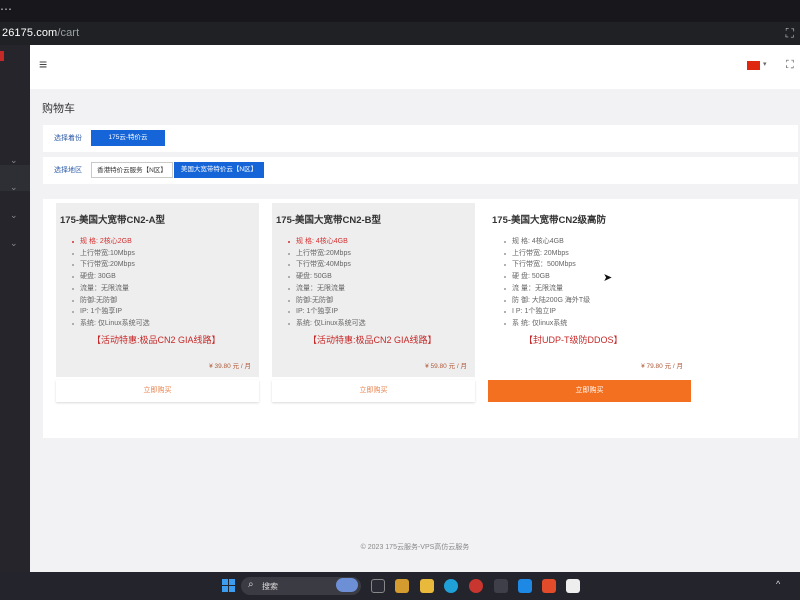 The height and width of the screenshot is (600, 800). I want to click on china-flag-icon, so click(753, 65).